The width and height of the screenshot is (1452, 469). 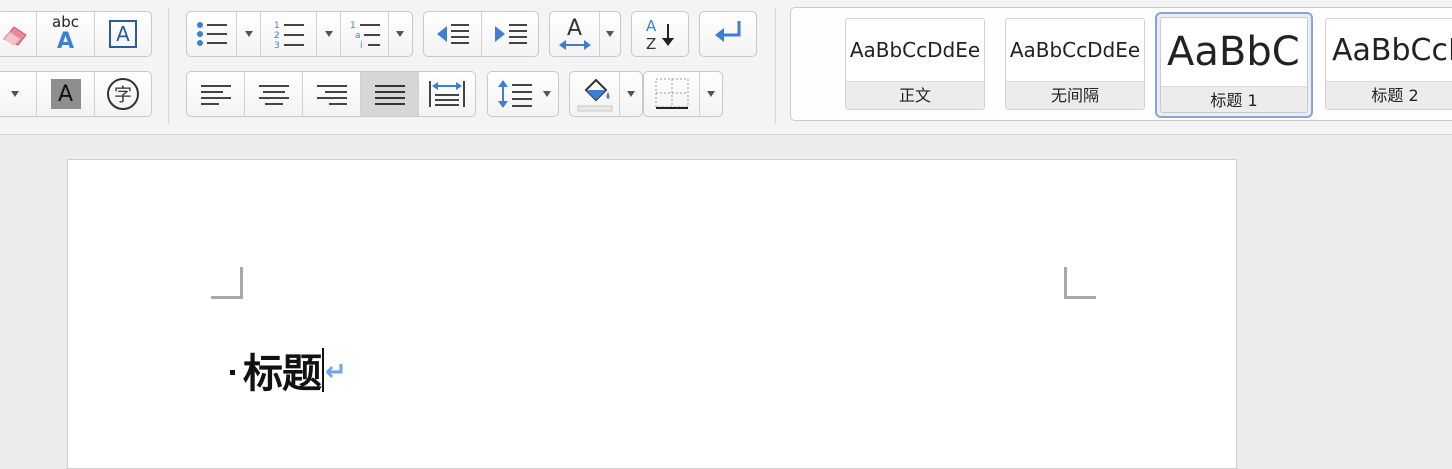 I want to click on svg-text: i, so click(x=361, y=45).